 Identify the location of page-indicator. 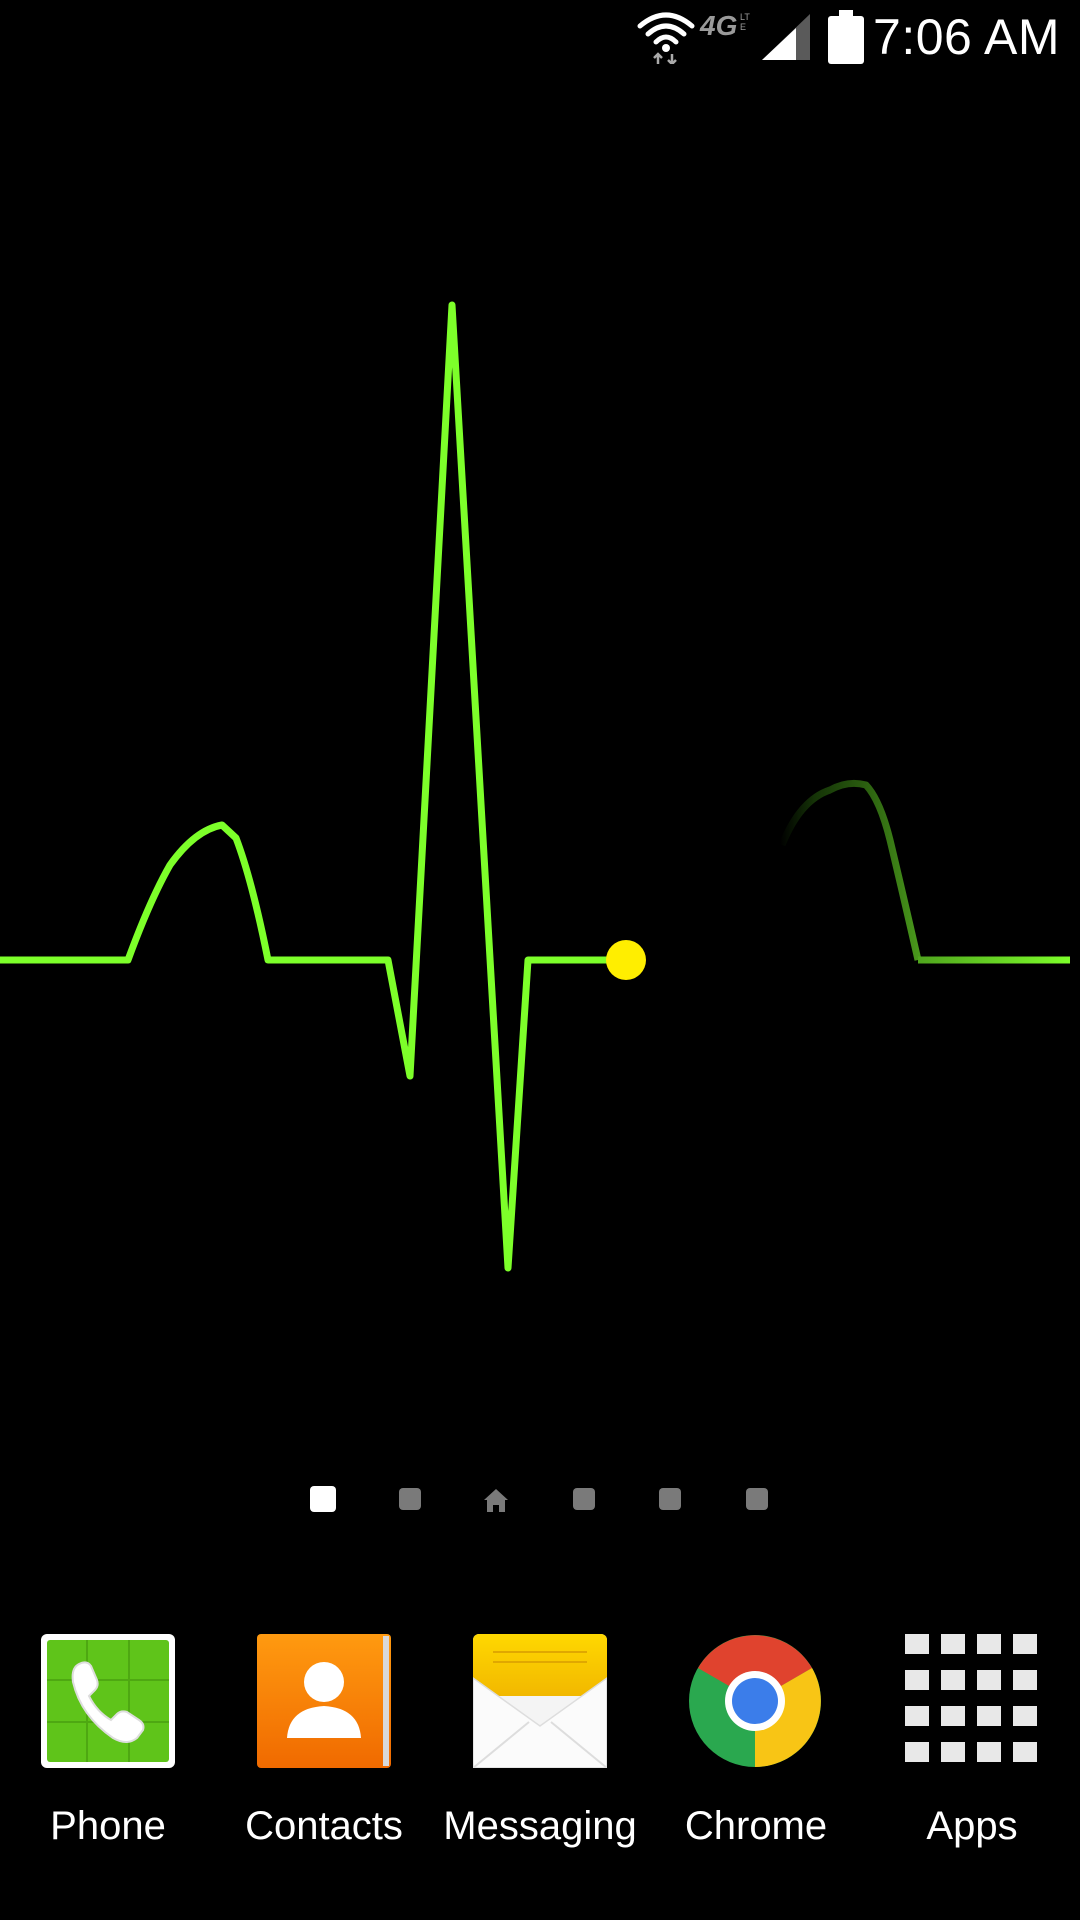
(540, 1499).